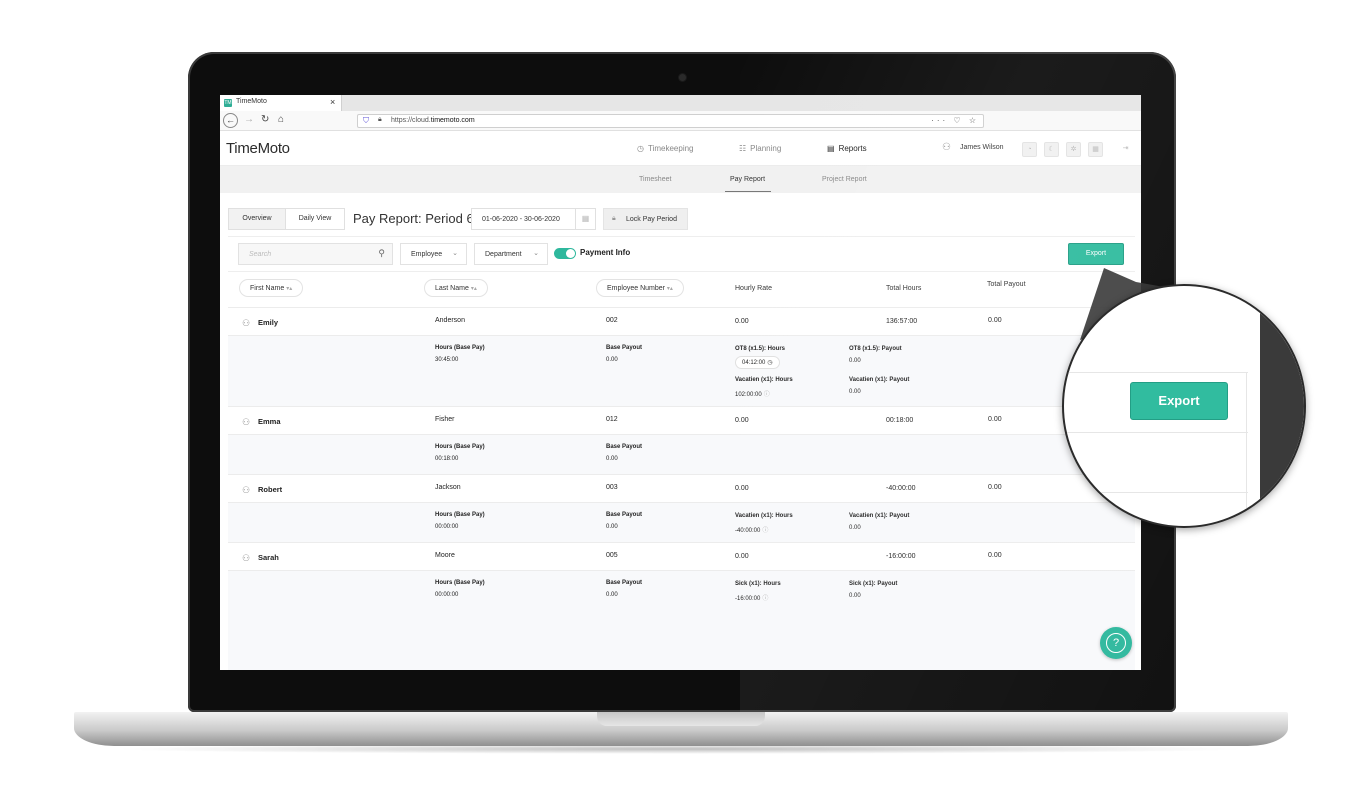  Describe the element at coordinates (433, 120) in the screenshot. I see `url-text: https://cloud.timemoto.com` at that location.